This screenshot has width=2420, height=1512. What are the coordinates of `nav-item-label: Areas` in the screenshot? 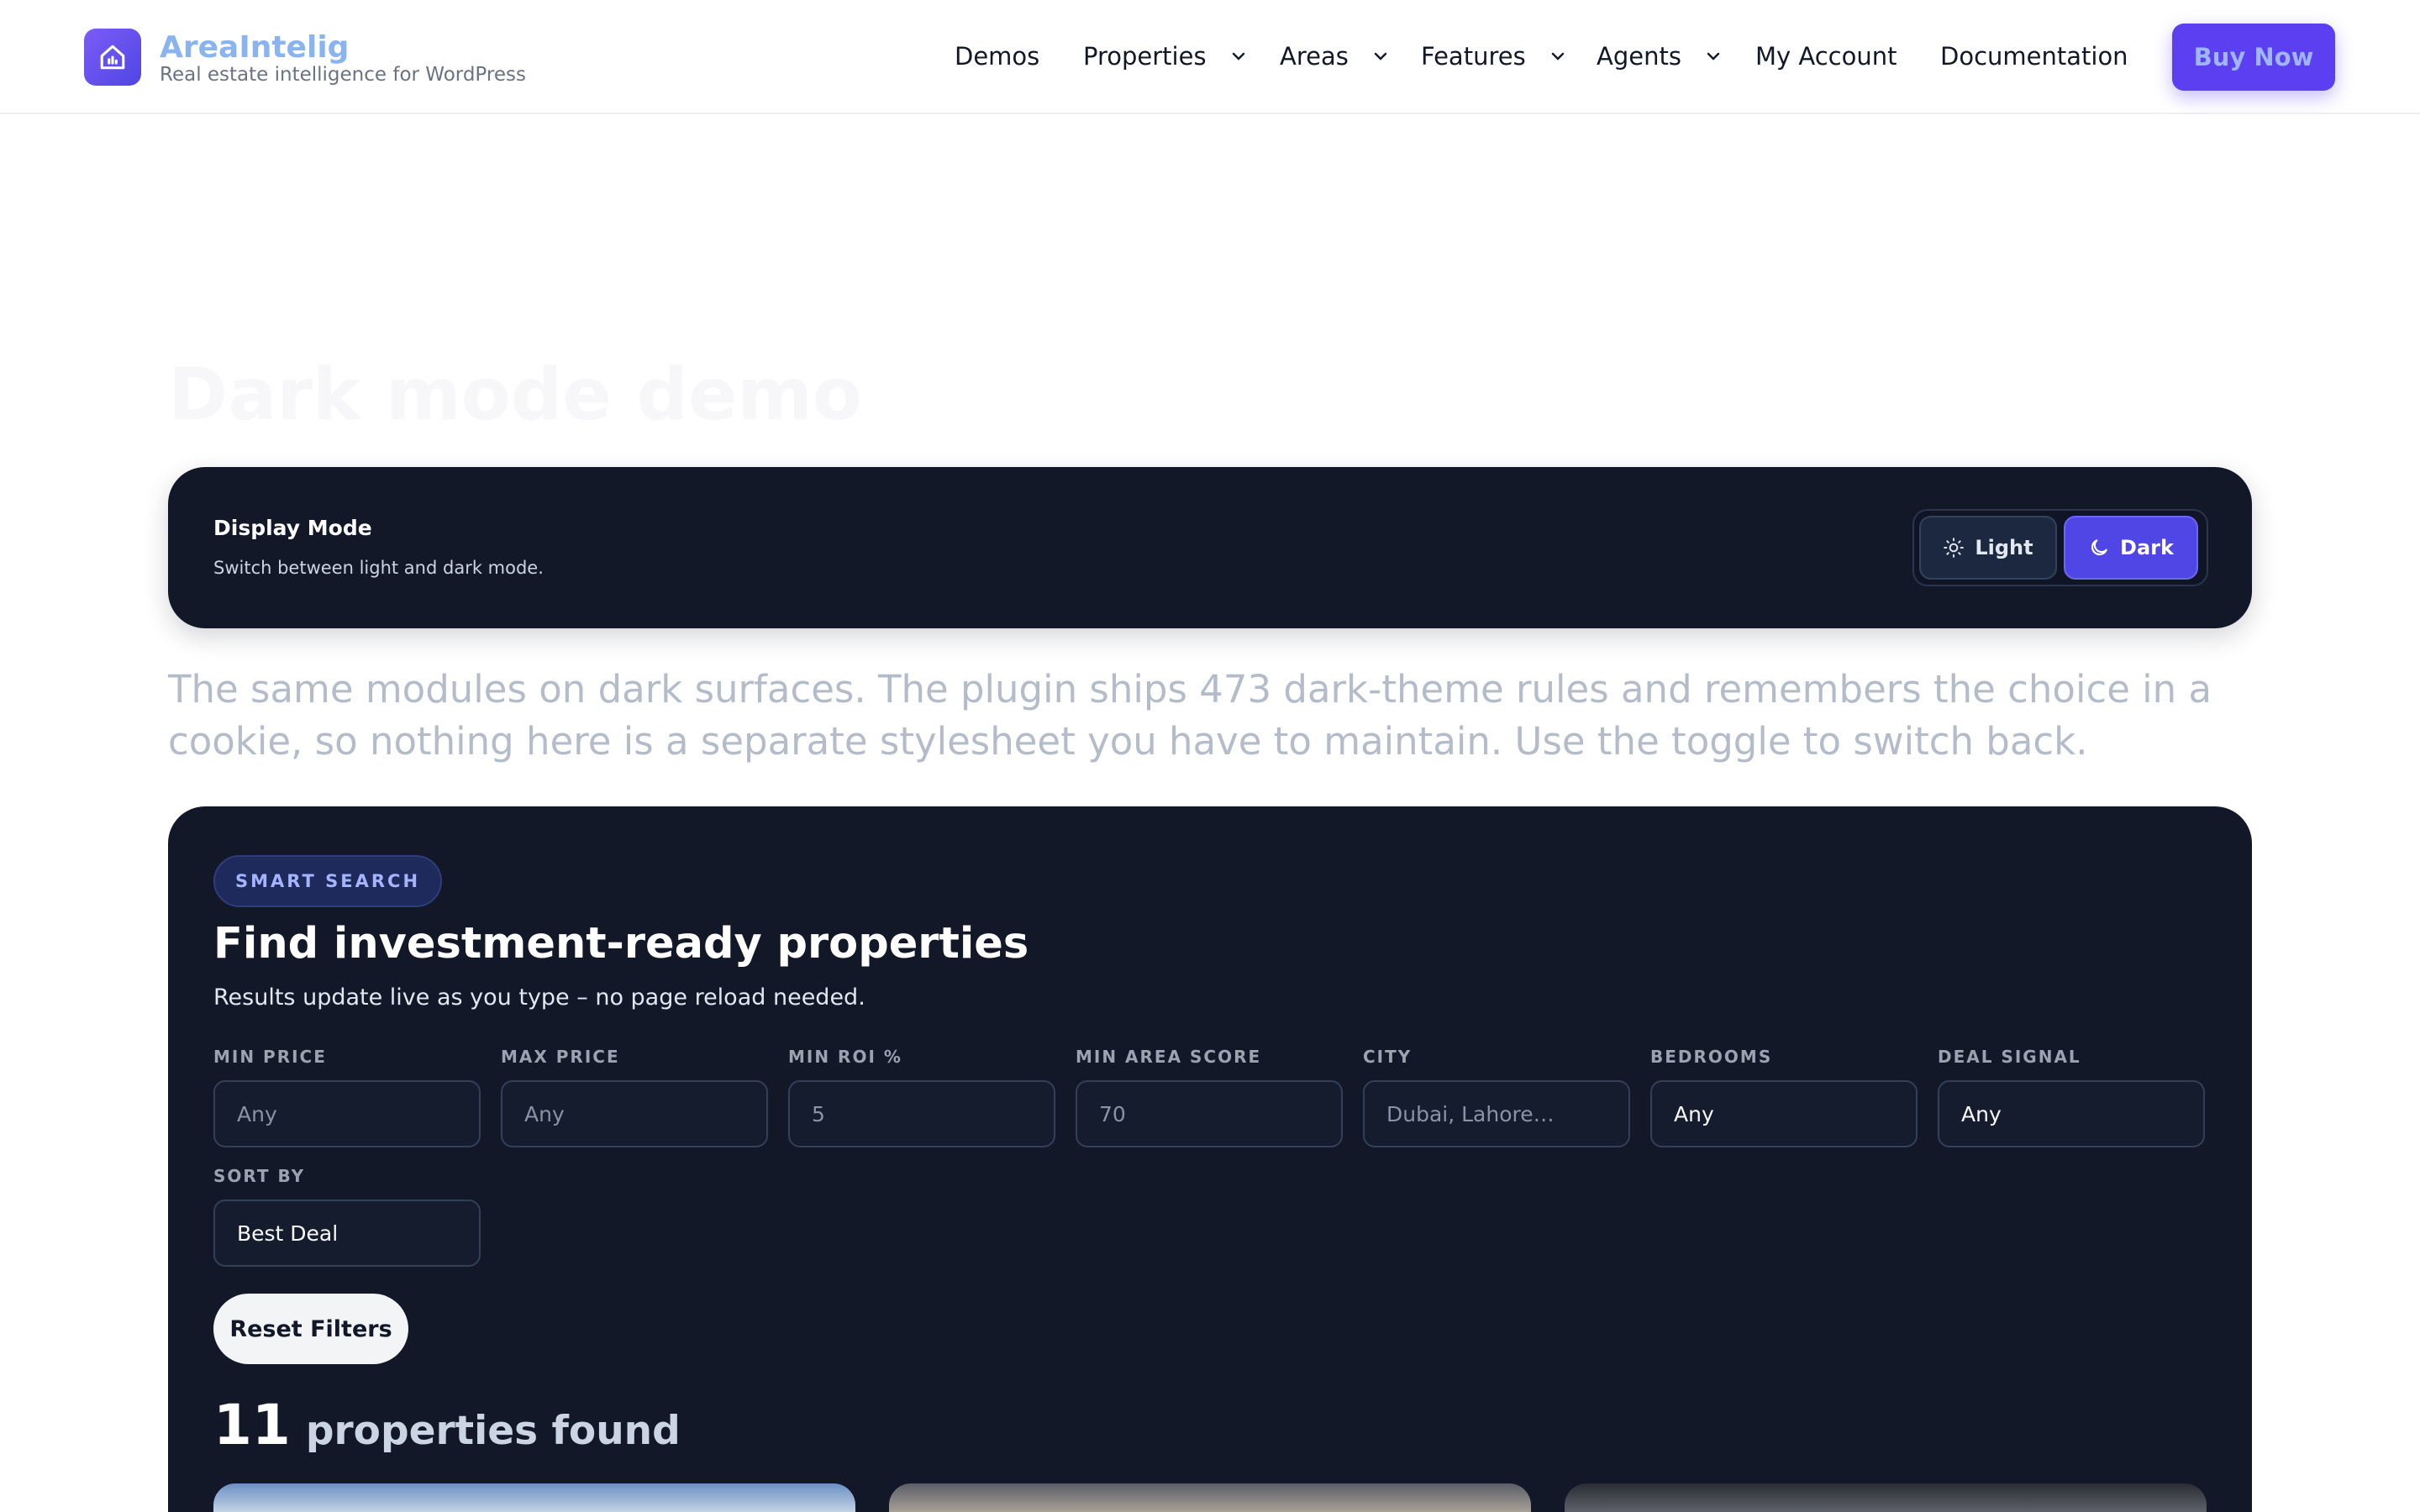 It's located at (1315, 56).